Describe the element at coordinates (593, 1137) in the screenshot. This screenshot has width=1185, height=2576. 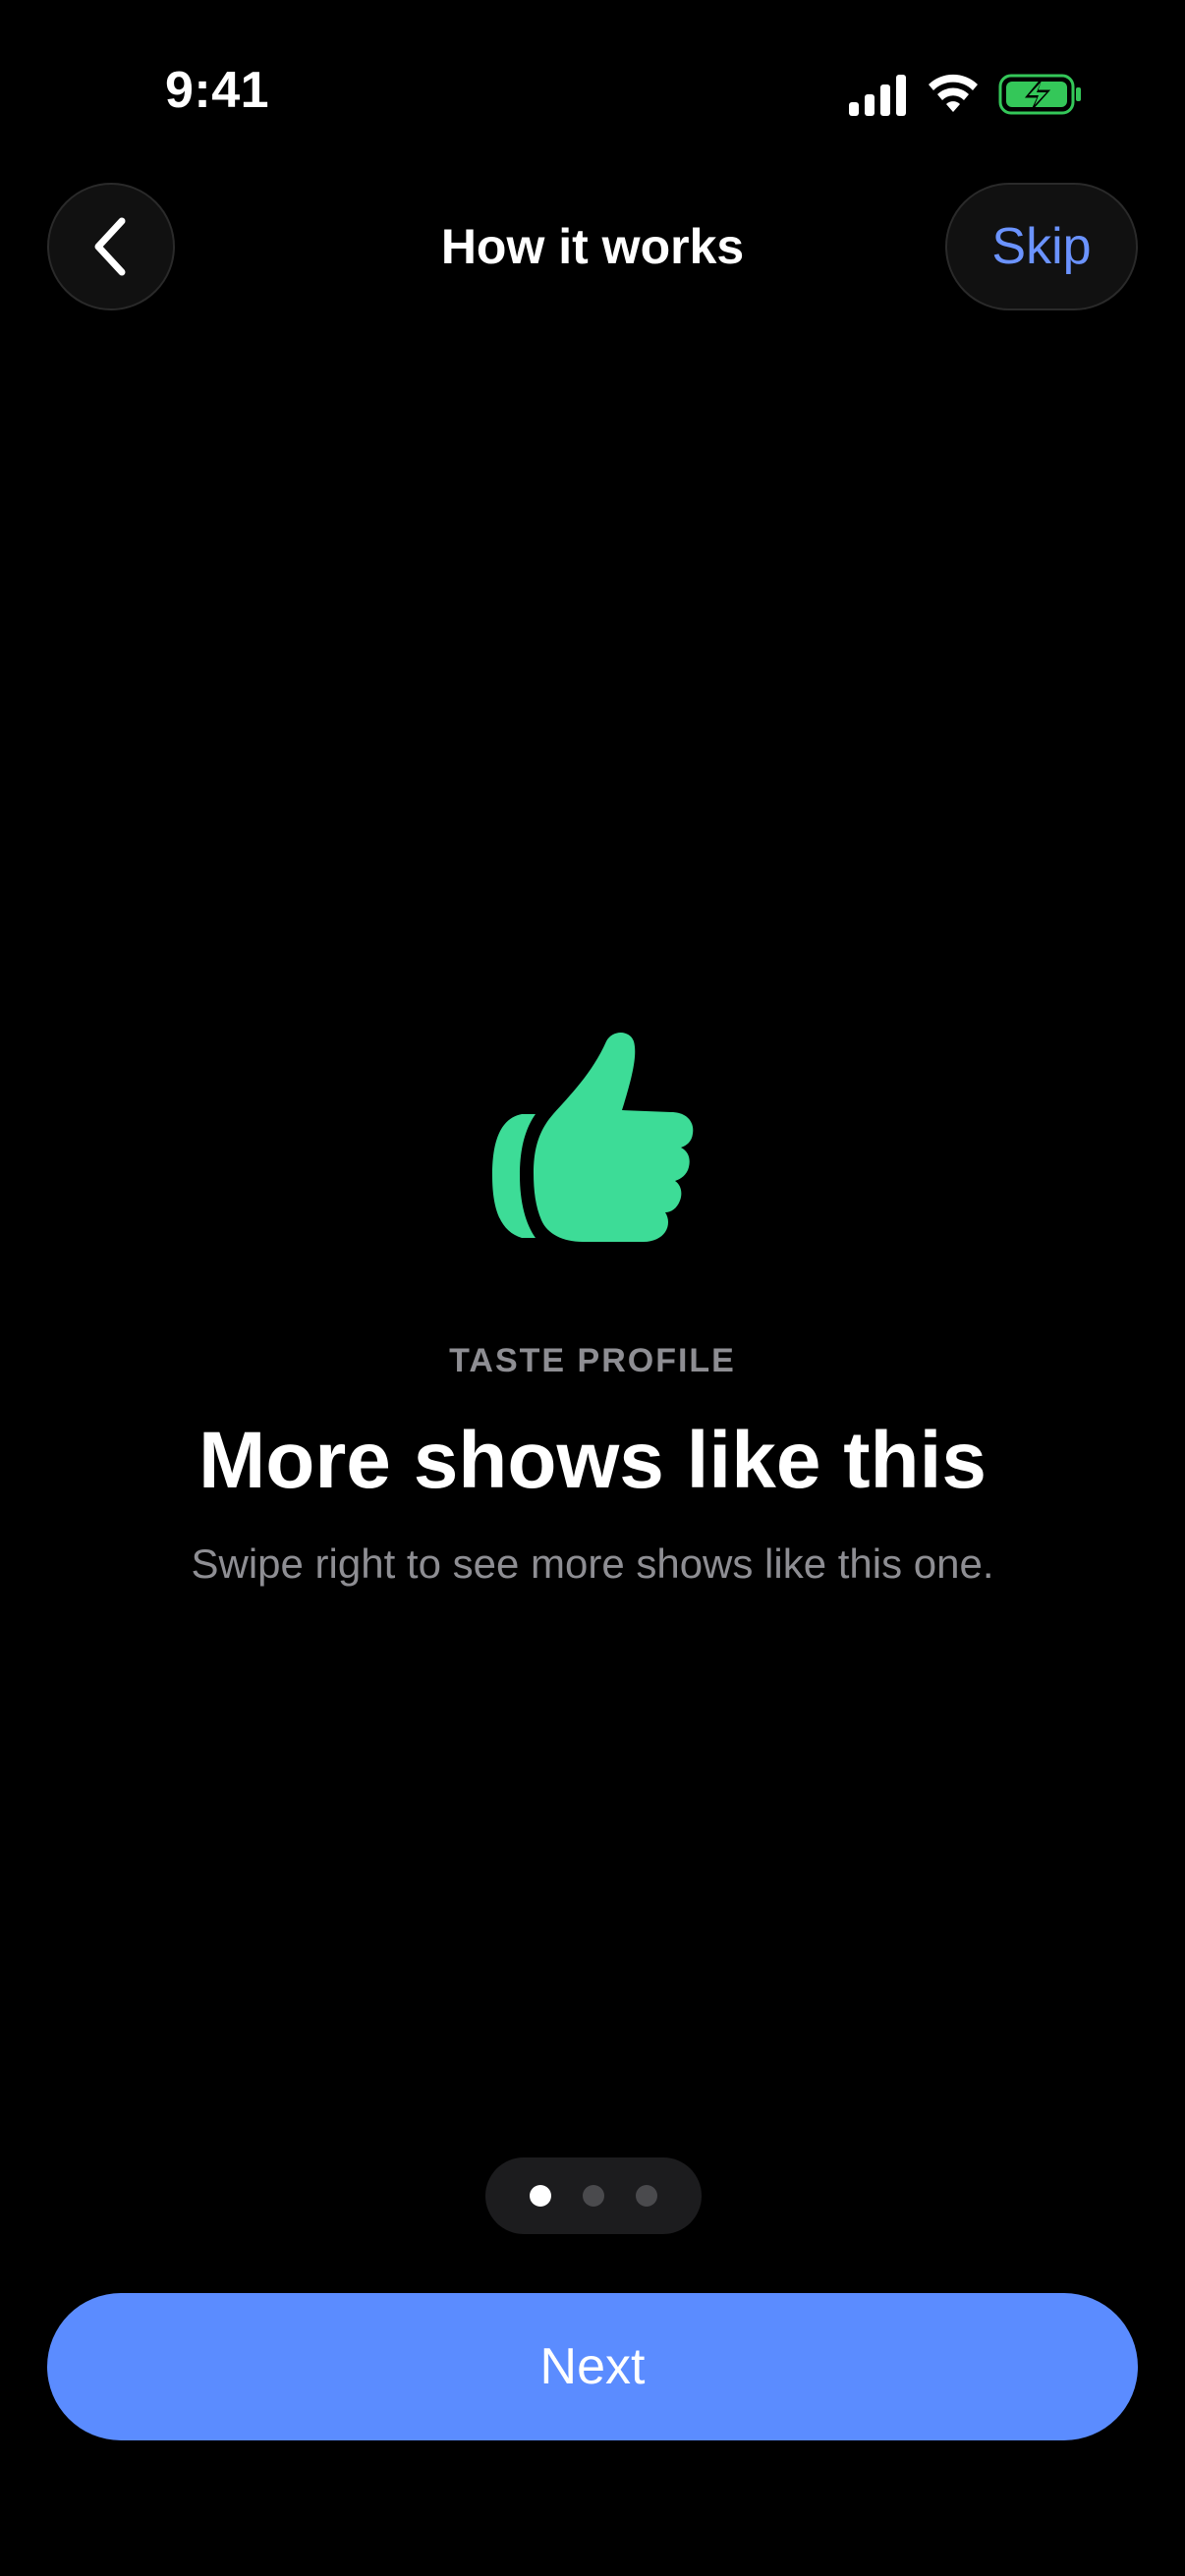
I see `thumbs-up-icon` at that location.